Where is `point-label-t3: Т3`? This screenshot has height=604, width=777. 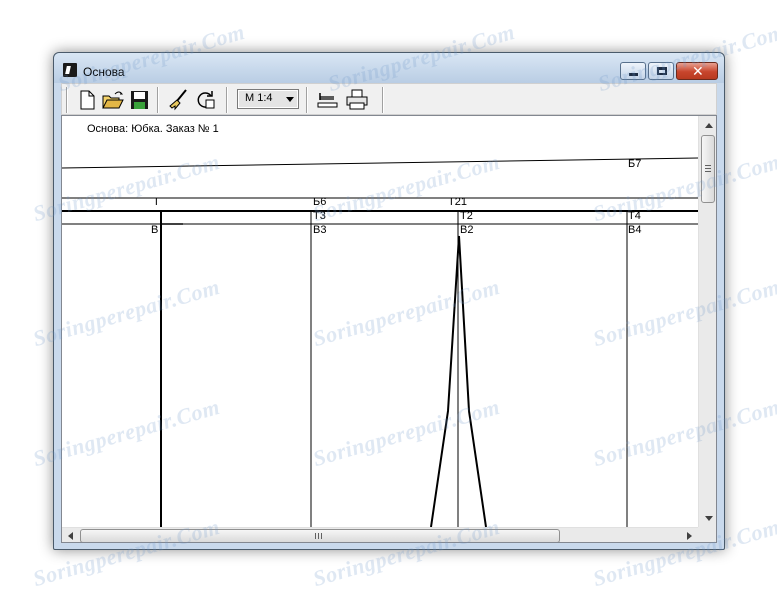 point-label-t3: Т3 is located at coordinates (319, 216).